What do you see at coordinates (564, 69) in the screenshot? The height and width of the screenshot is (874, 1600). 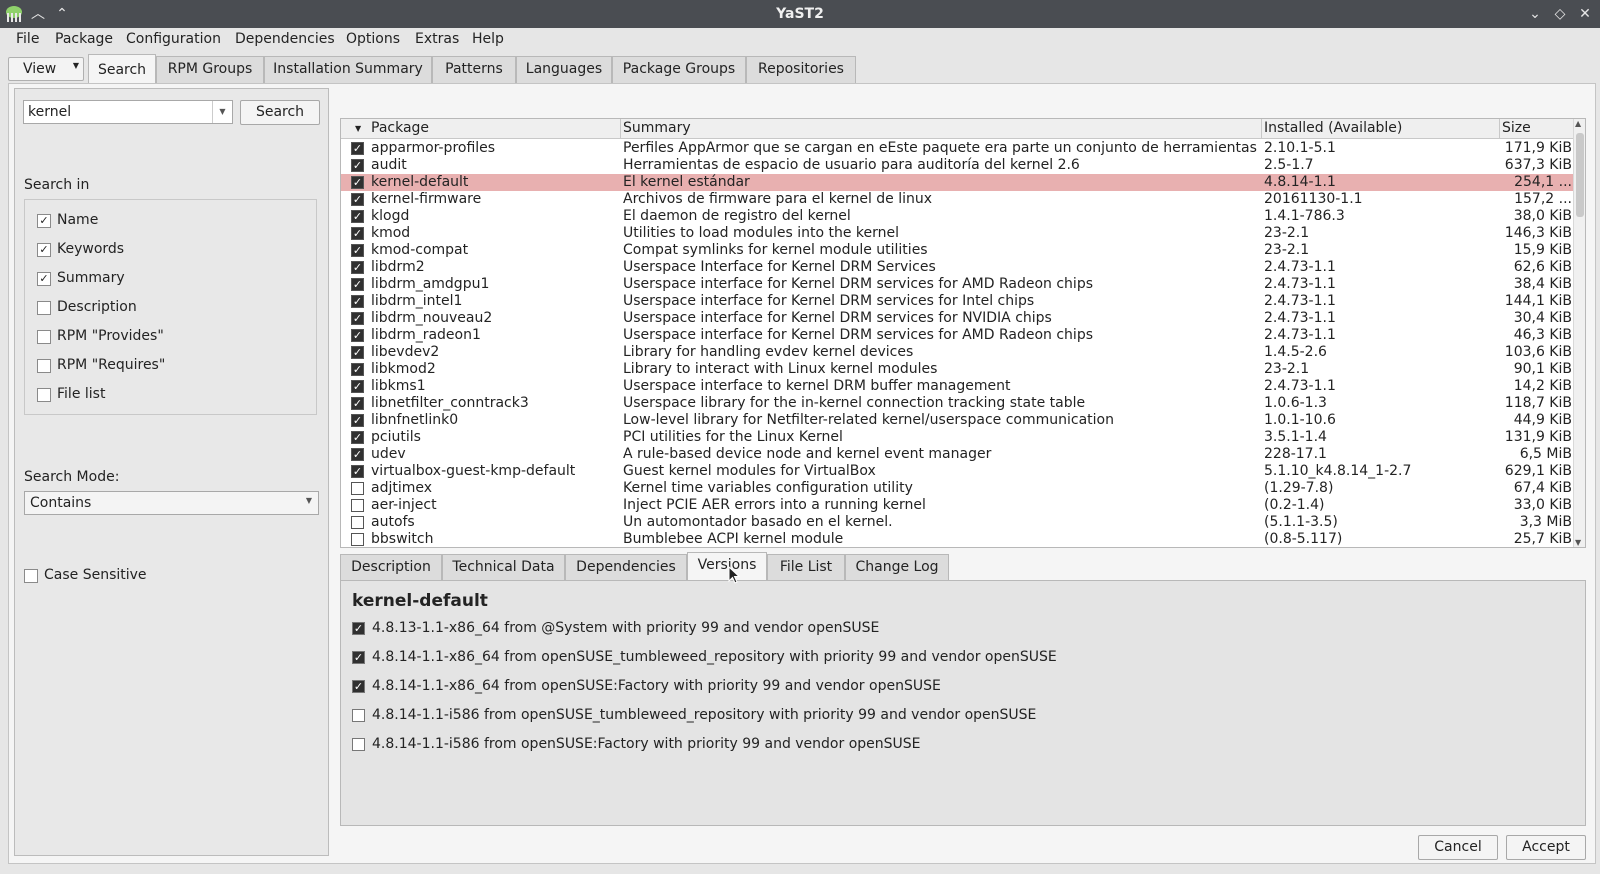 I see `tab-languages: Languages` at bounding box center [564, 69].